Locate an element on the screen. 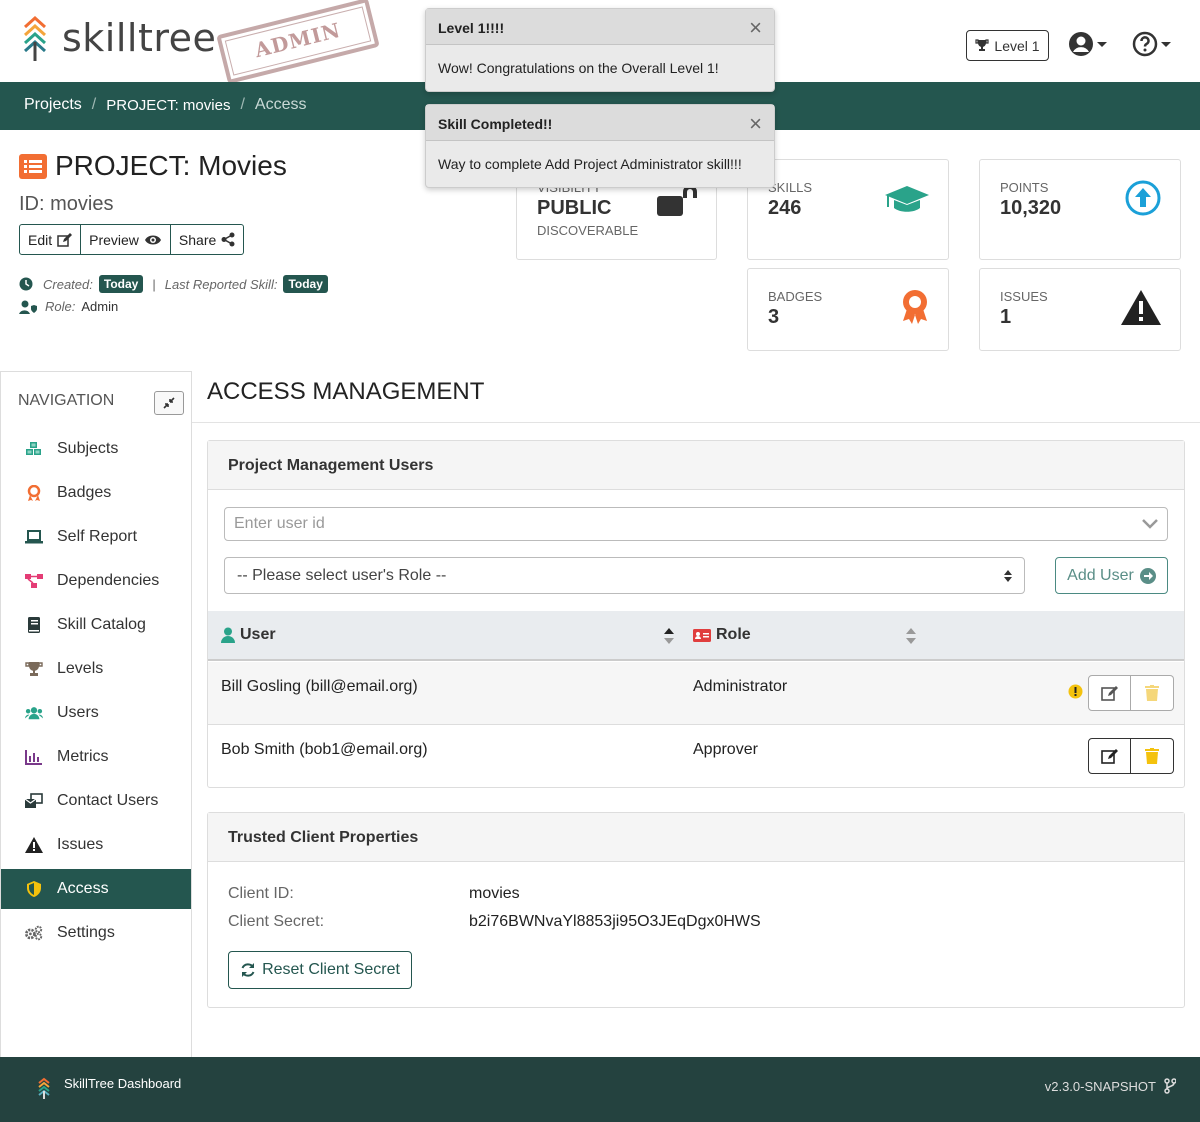  client-id-label: Client ID: is located at coordinates (261, 893).